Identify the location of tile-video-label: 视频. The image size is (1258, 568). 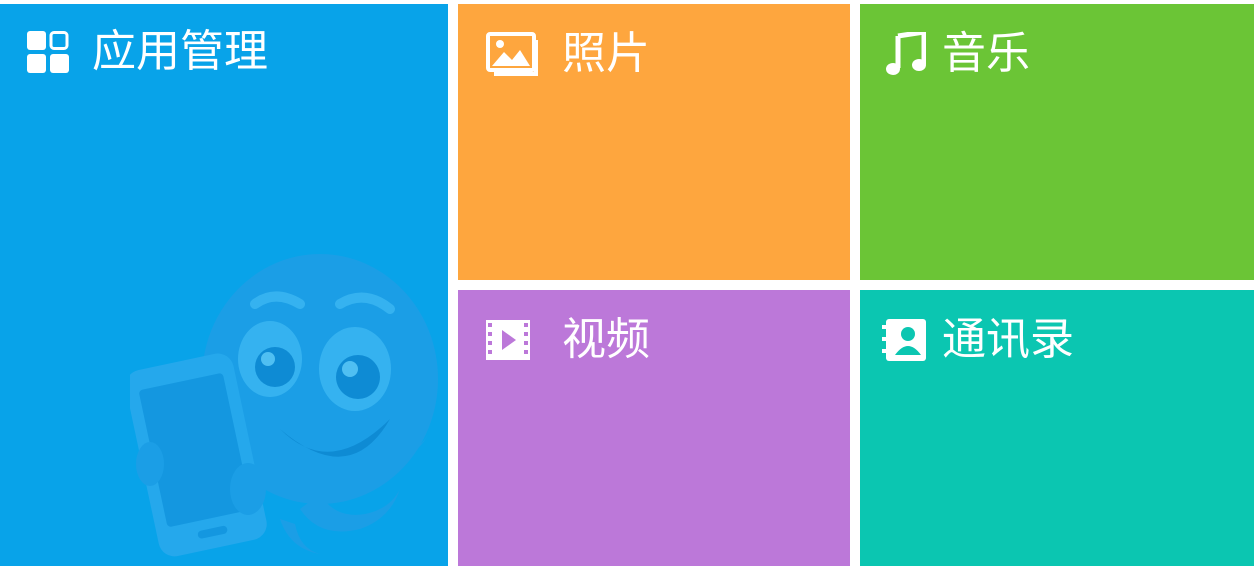
(606, 339).